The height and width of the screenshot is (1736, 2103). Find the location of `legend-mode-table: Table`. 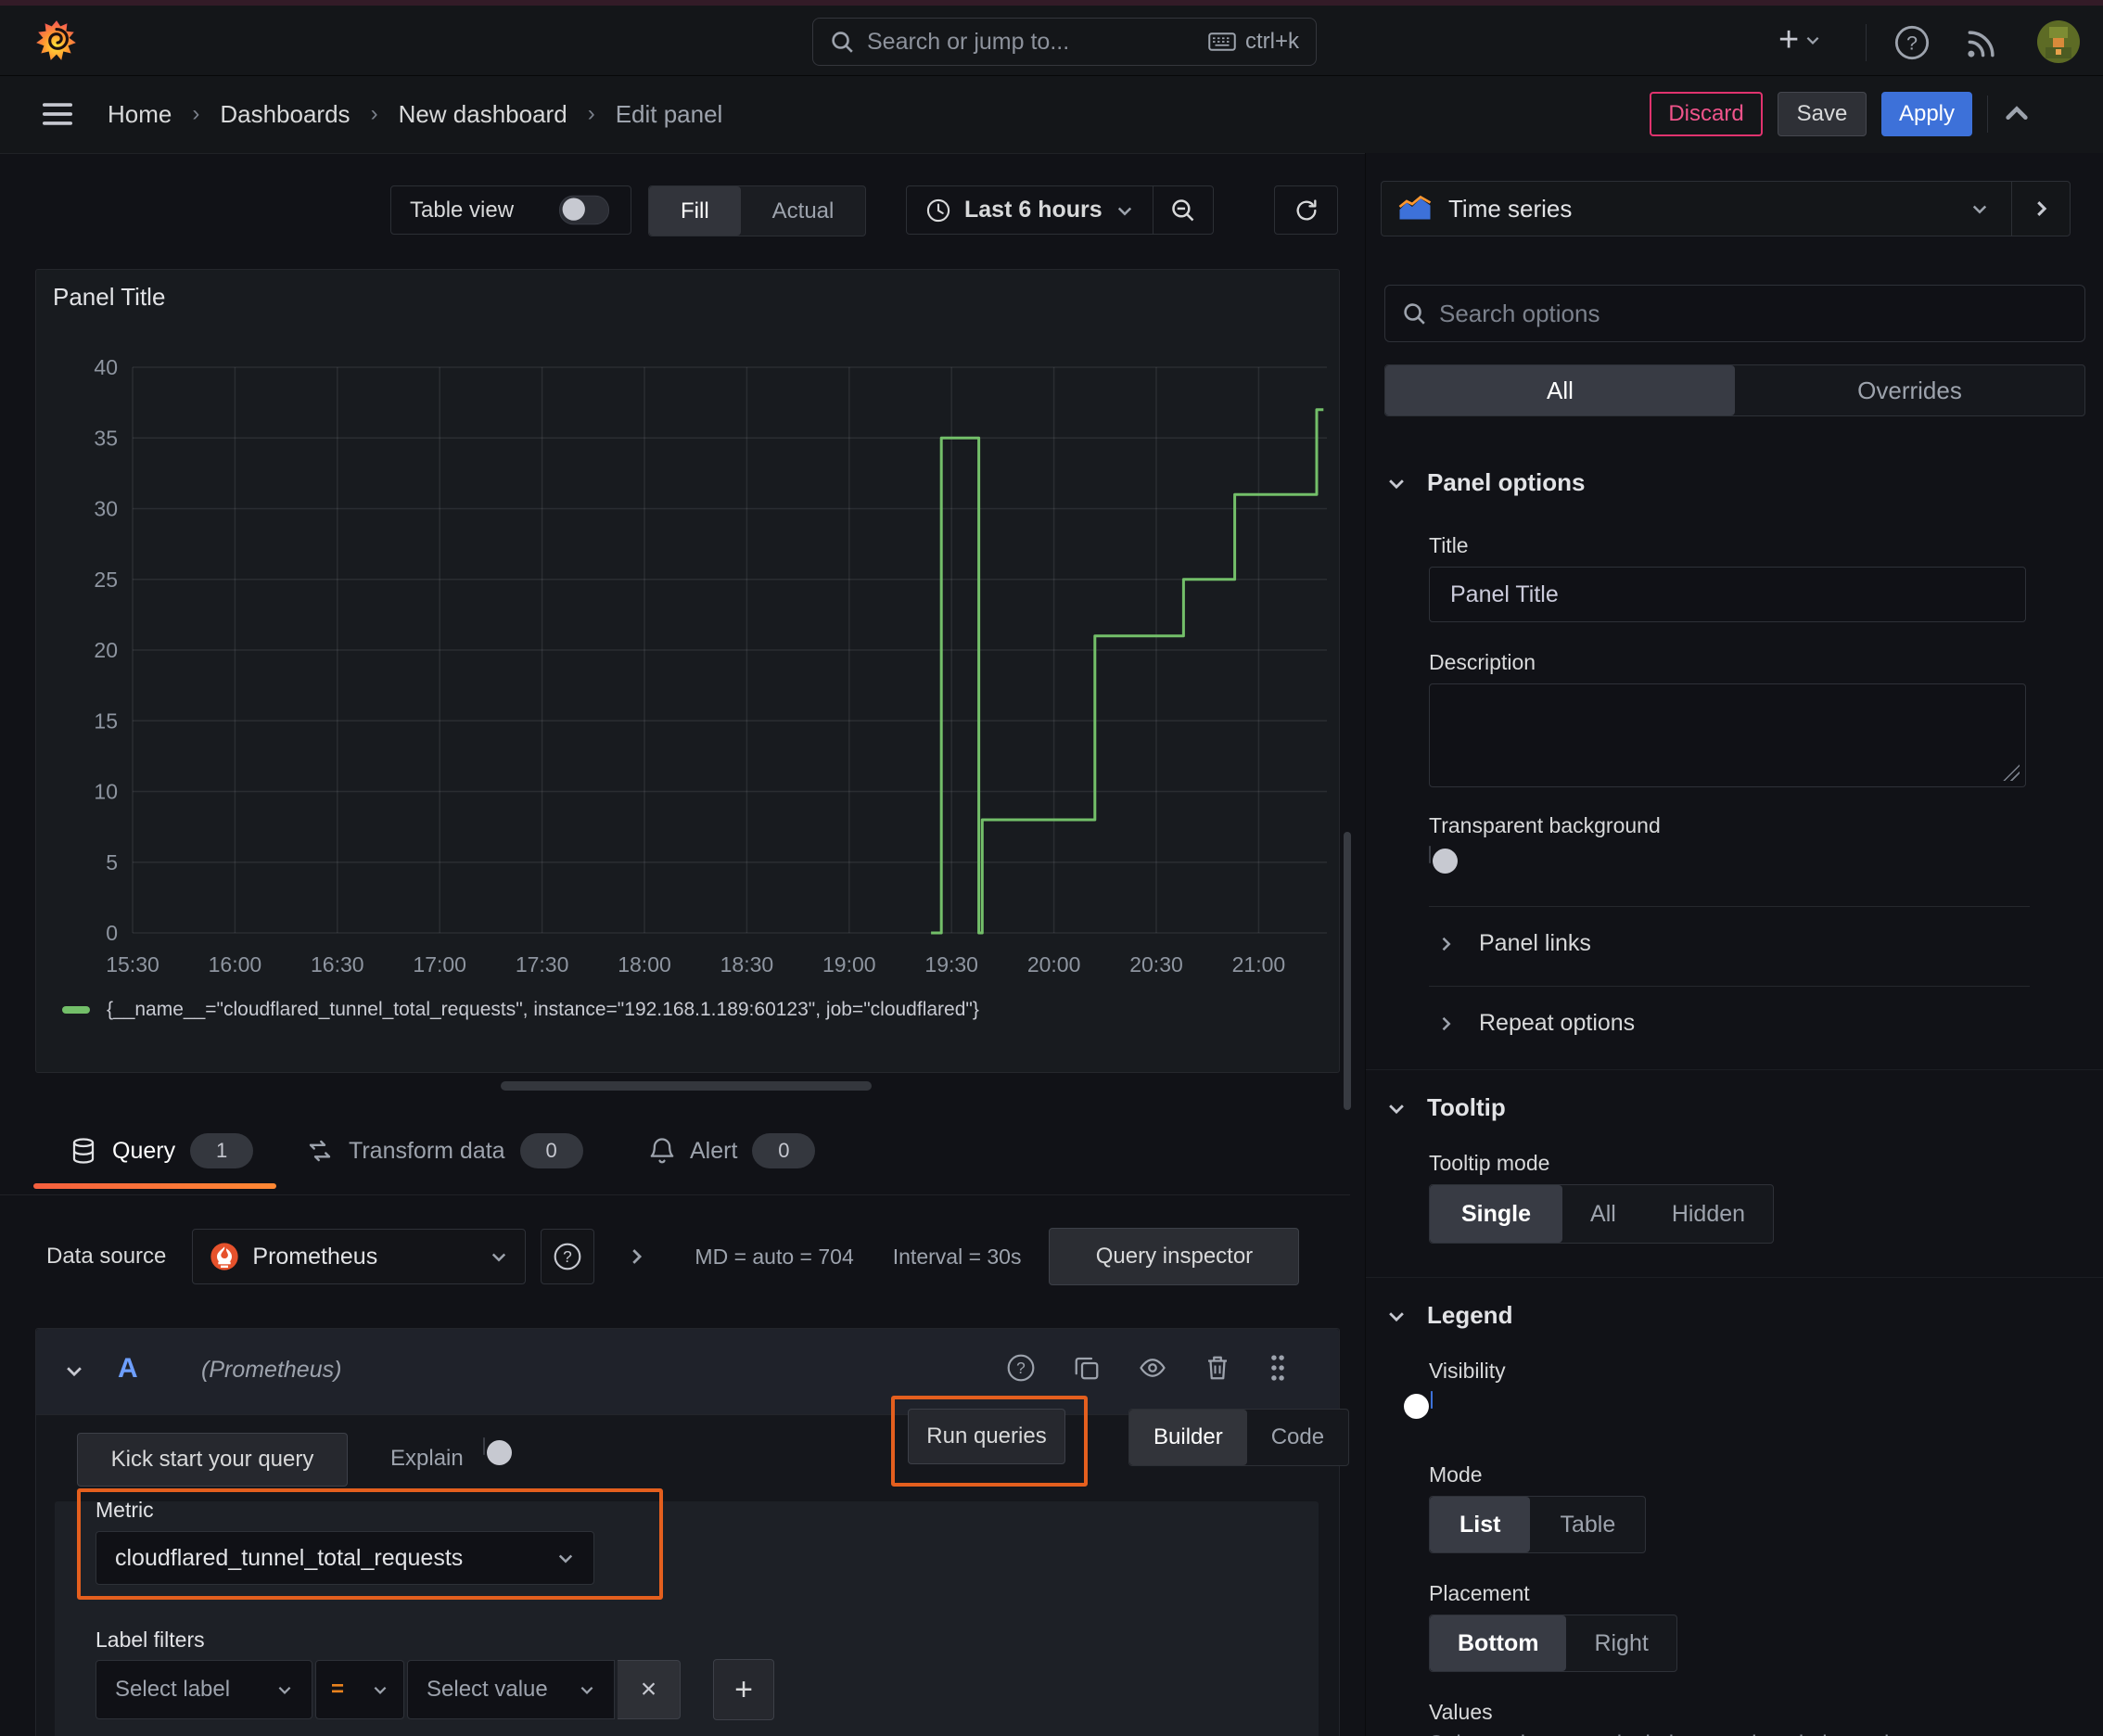

legend-mode-table: Table is located at coordinates (1587, 1524).